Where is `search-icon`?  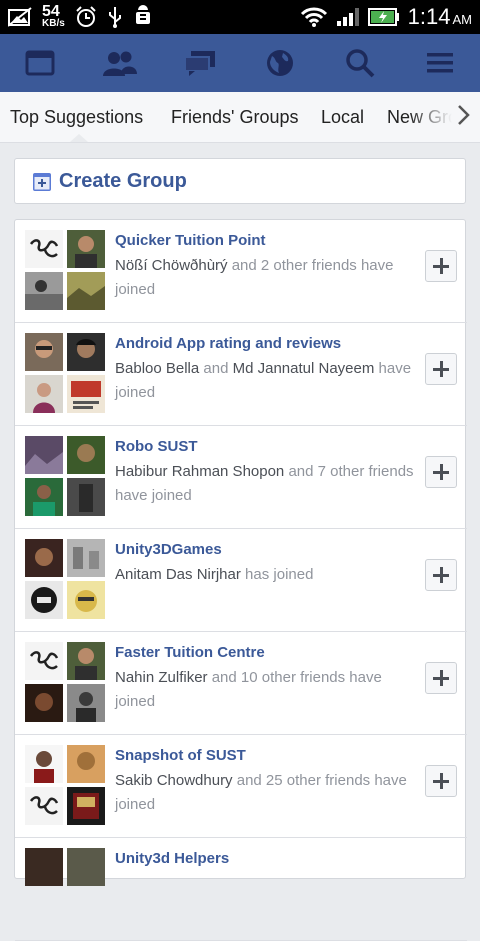 search-icon is located at coordinates (360, 63).